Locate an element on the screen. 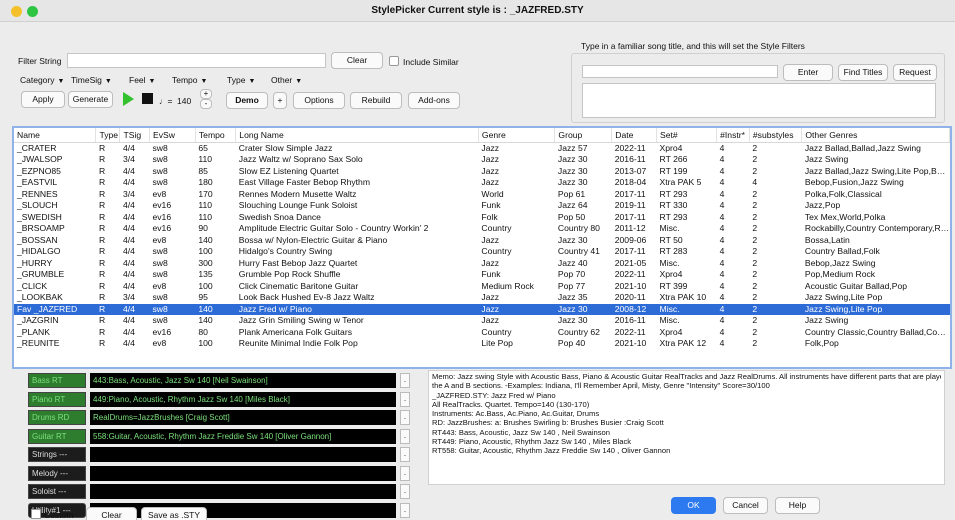 This screenshot has height=520, width=955. table-cell: R is located at coordinates (102, 297).